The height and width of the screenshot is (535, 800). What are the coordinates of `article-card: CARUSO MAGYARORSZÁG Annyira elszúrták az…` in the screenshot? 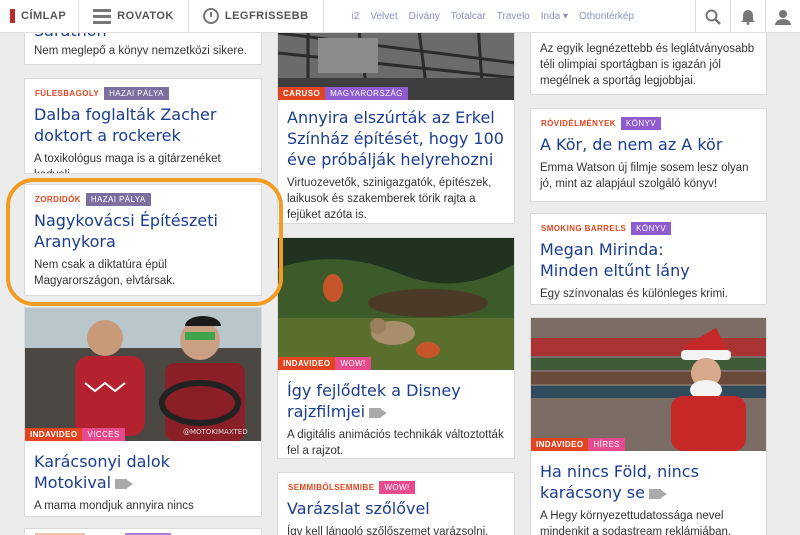 It's located at (396, 123).